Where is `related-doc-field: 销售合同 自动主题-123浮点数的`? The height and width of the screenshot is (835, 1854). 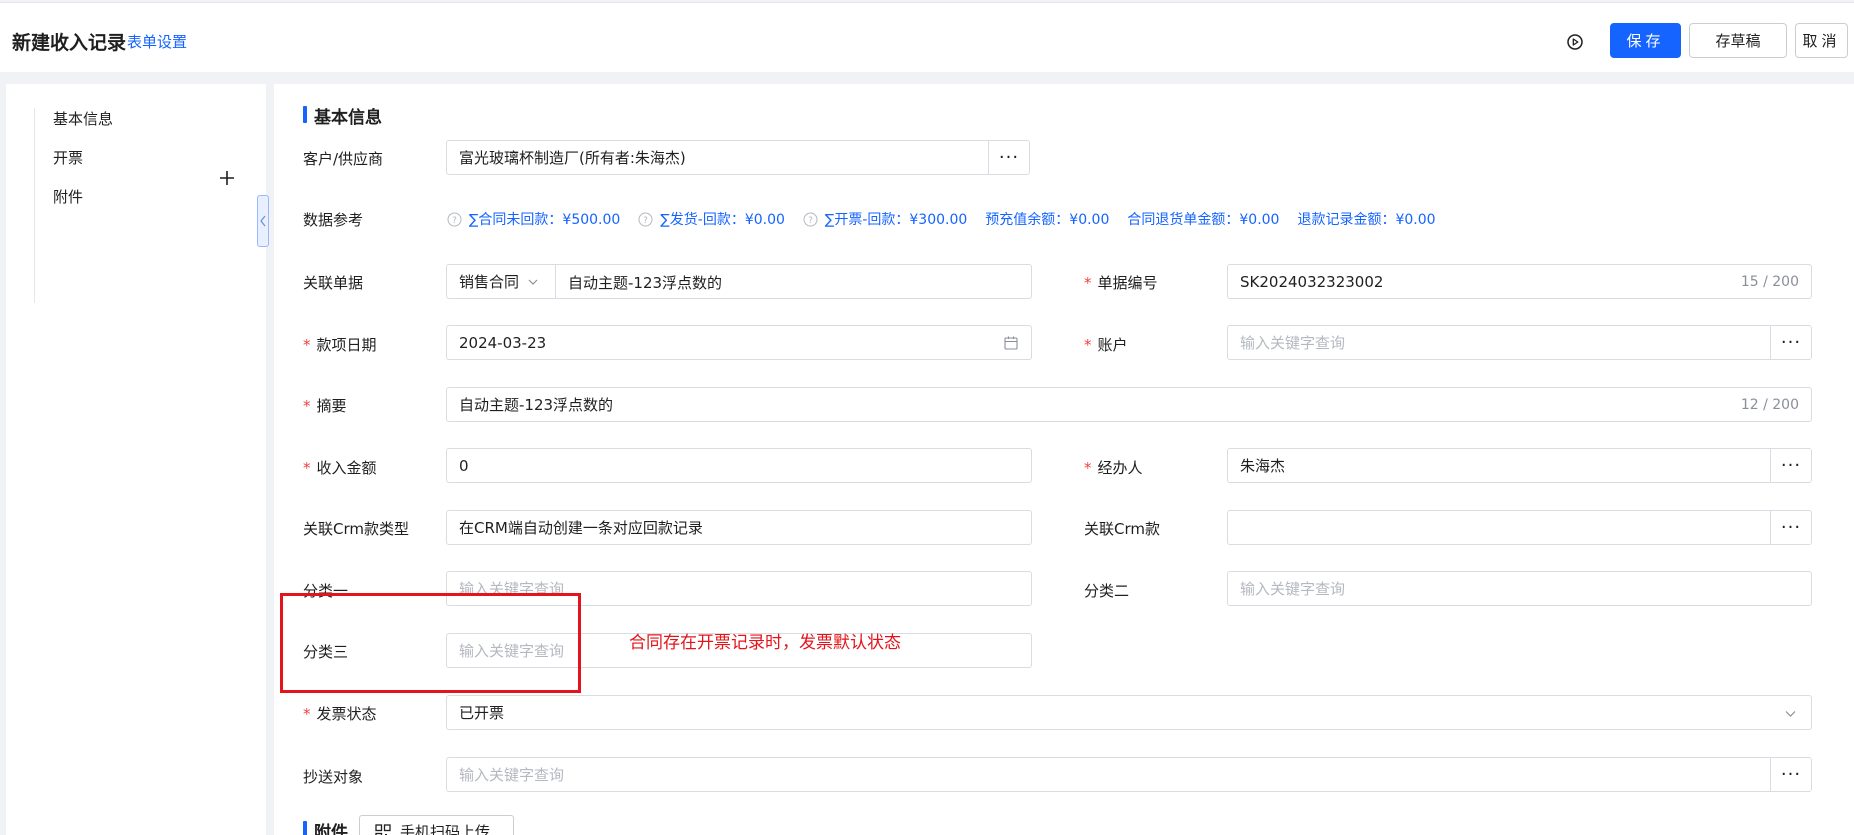
related-doc-field: 销售合同 自动主题-123浮点数的 is located at coordinates (739, 281).